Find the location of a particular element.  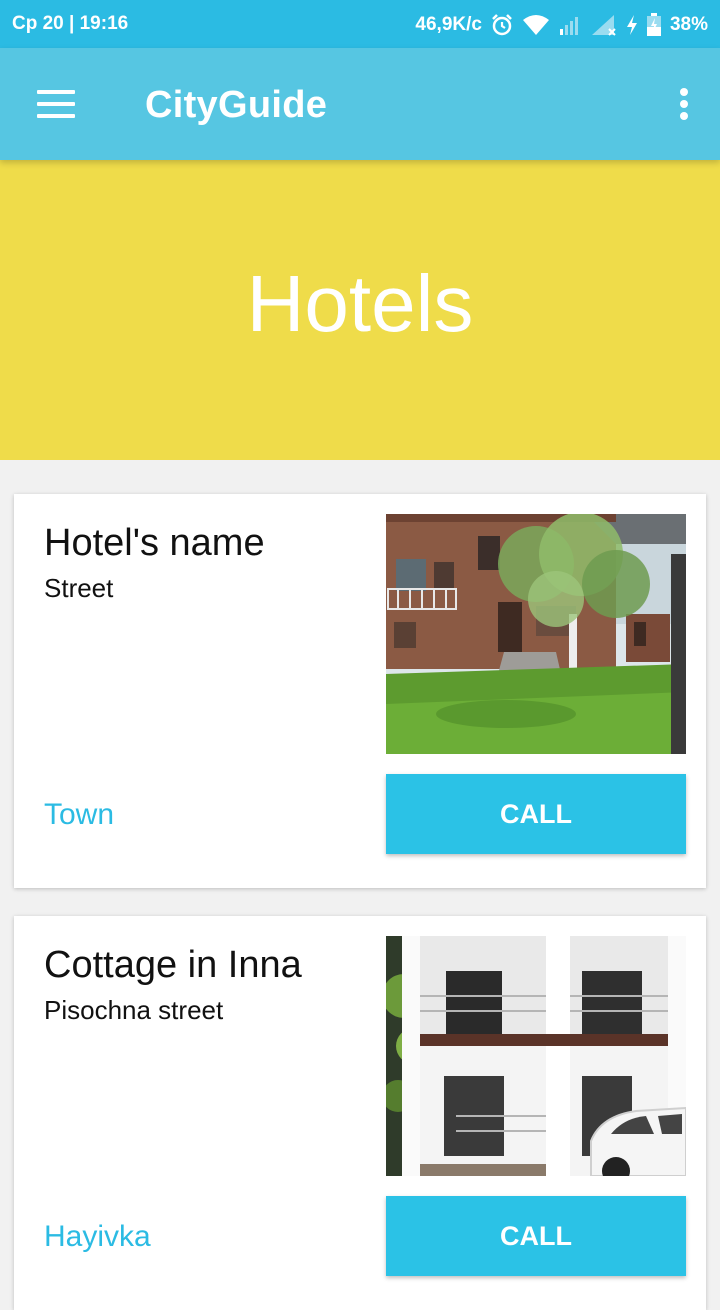

hotel-name: Cottage in Inna is located at coordinates (173, 965).